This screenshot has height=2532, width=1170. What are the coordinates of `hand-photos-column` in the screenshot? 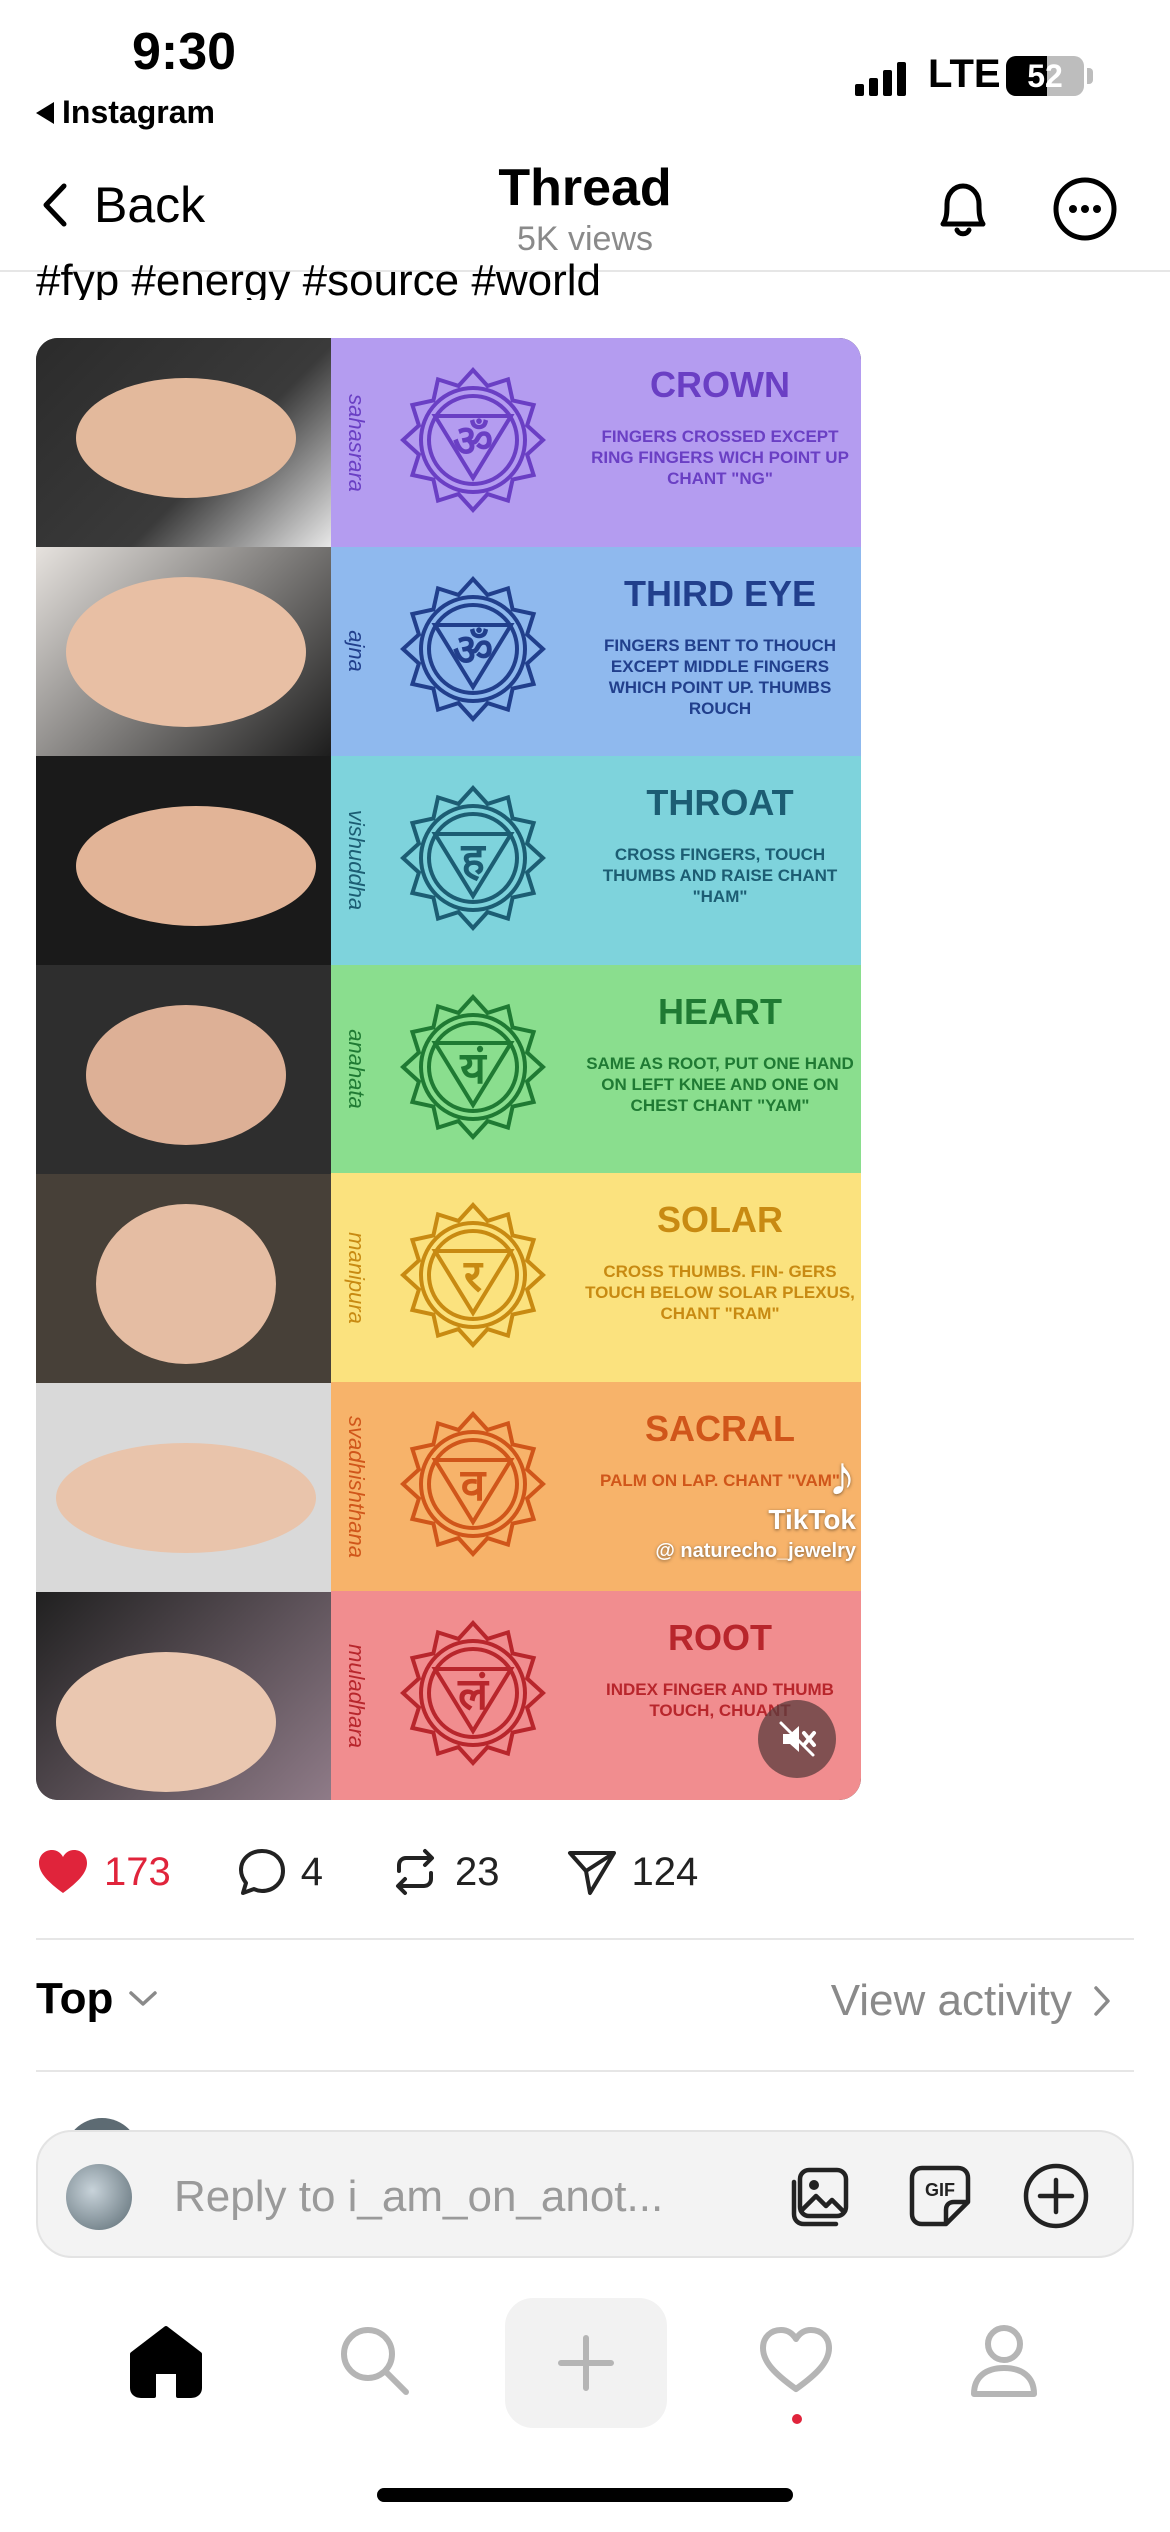 It's located at (183, 1069).